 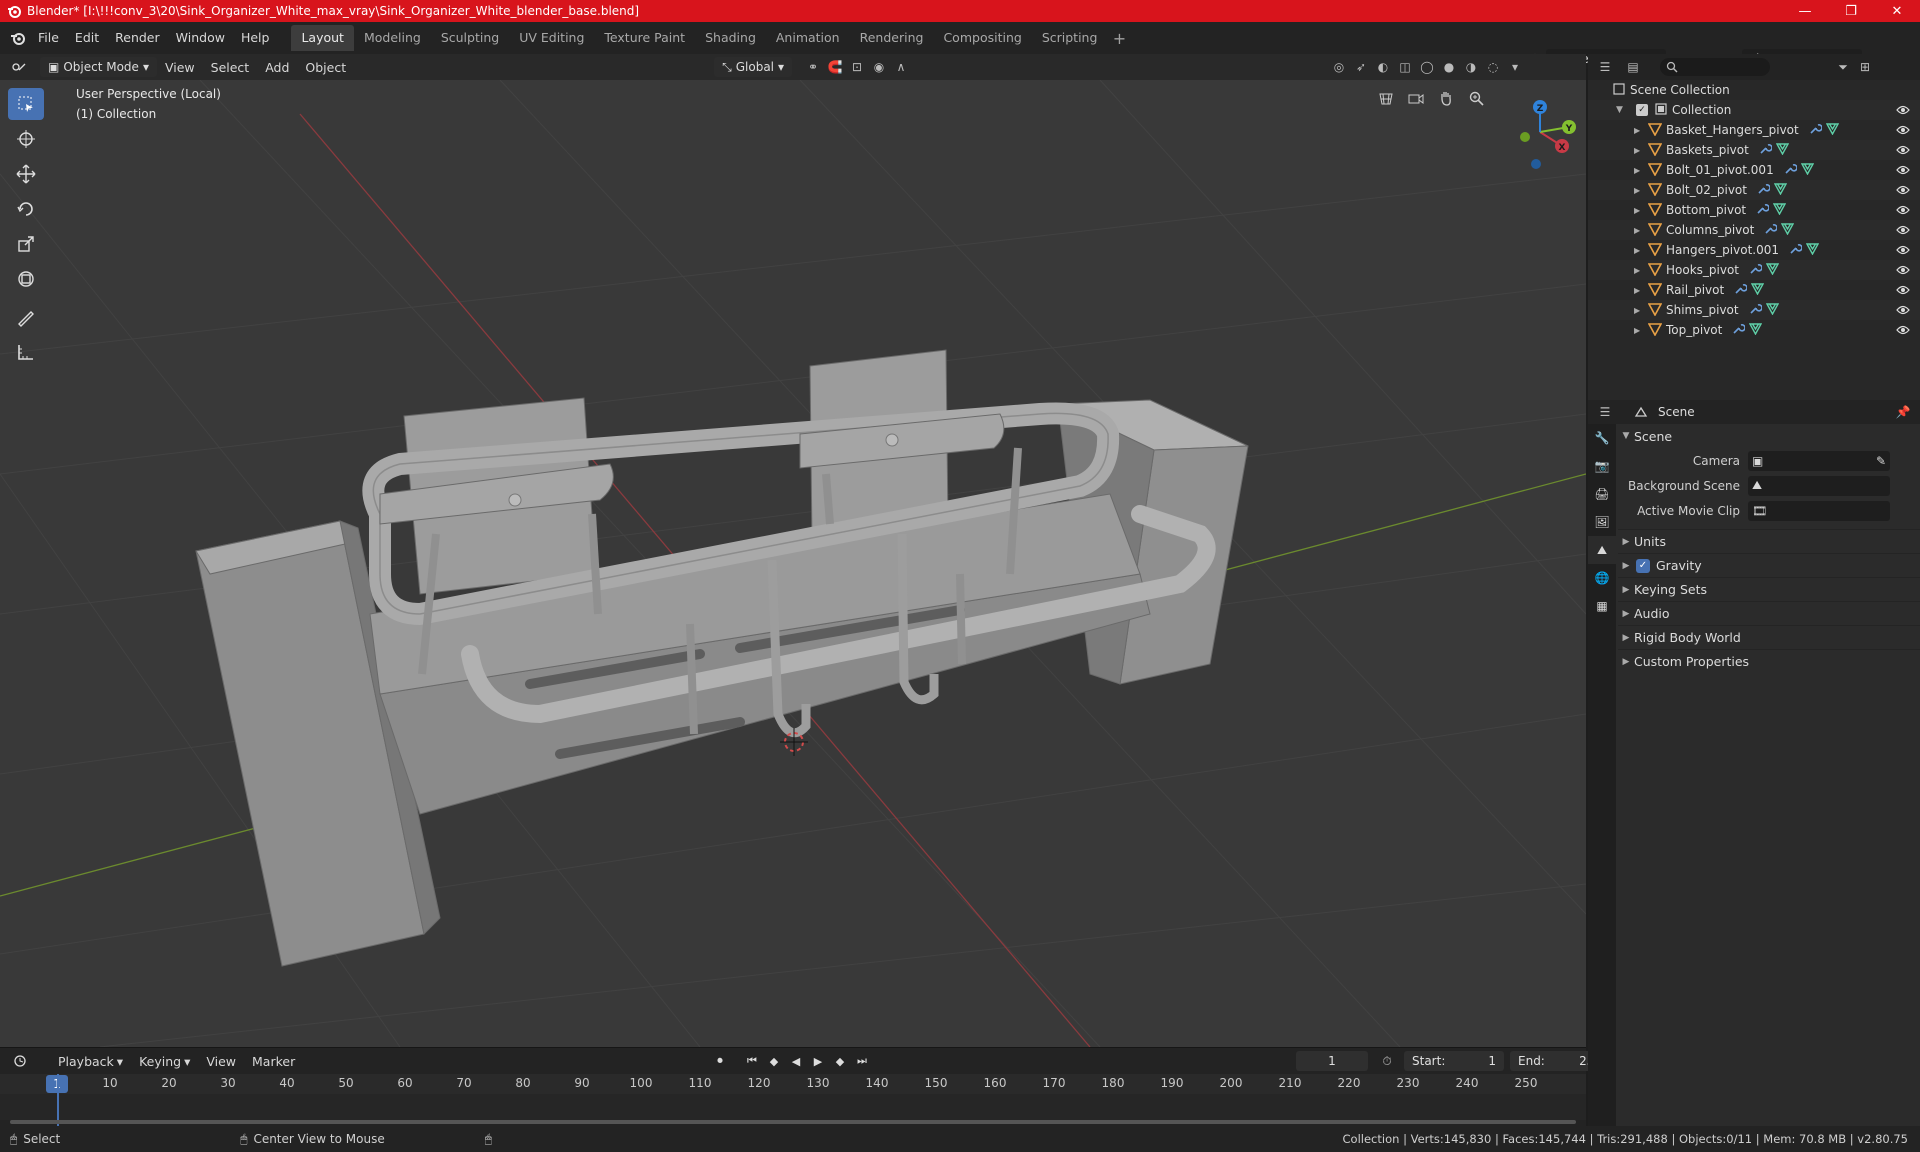 What do you see at coordinates (1633, 67) in the screenshot?
I see `display-mode-icon: ▤` at bounding box center [1633, 67].